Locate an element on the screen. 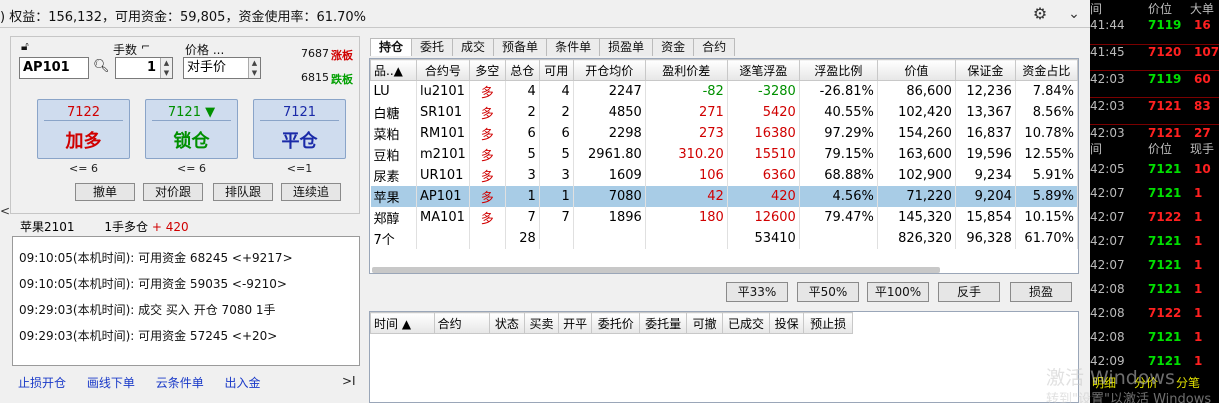  col-open-close: 开平 is located at coordinates (575, 323).